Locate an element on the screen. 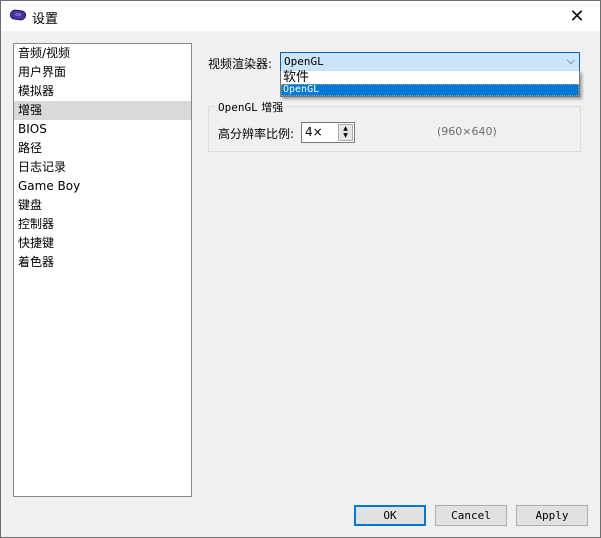 Image resolution: width=601 pixels, height=538 pixels. resolution-readout: (960×640) is located at coordinates (467, 131).